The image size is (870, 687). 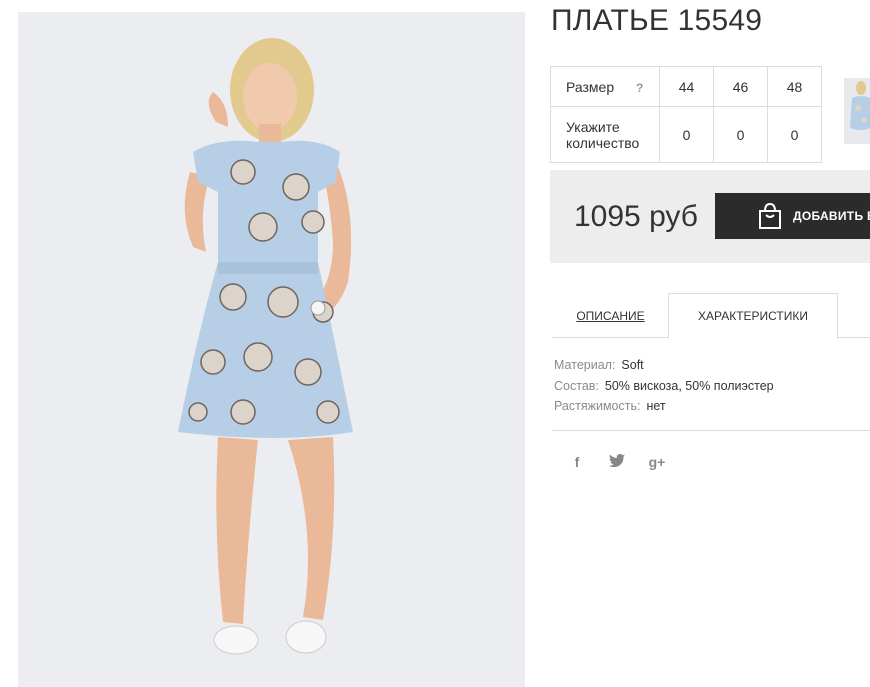 I want to click on size-44: 44, so click(x=686, y=86).